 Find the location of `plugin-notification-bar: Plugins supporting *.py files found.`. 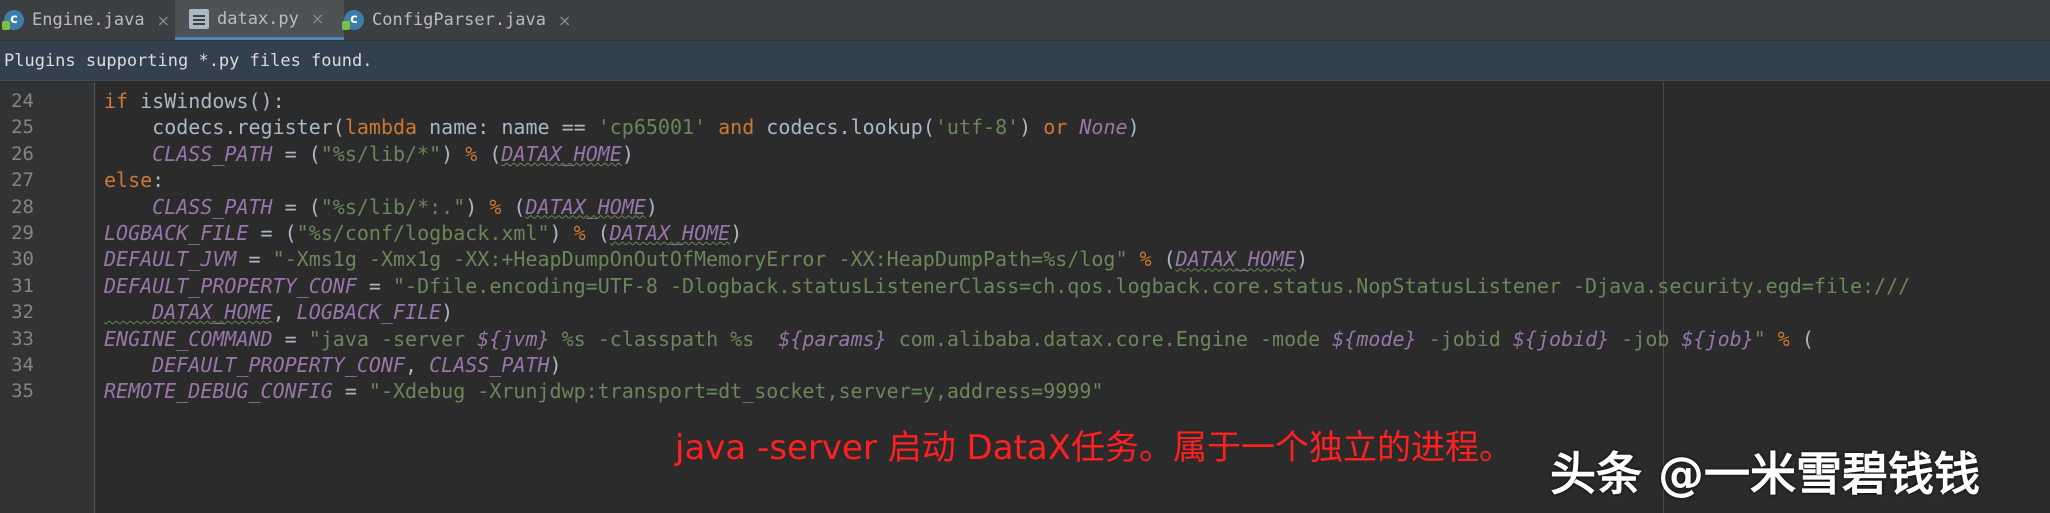

plugin-notification-bar: Plugins supporting *.py files found. is located at coordinates (1025, 61).